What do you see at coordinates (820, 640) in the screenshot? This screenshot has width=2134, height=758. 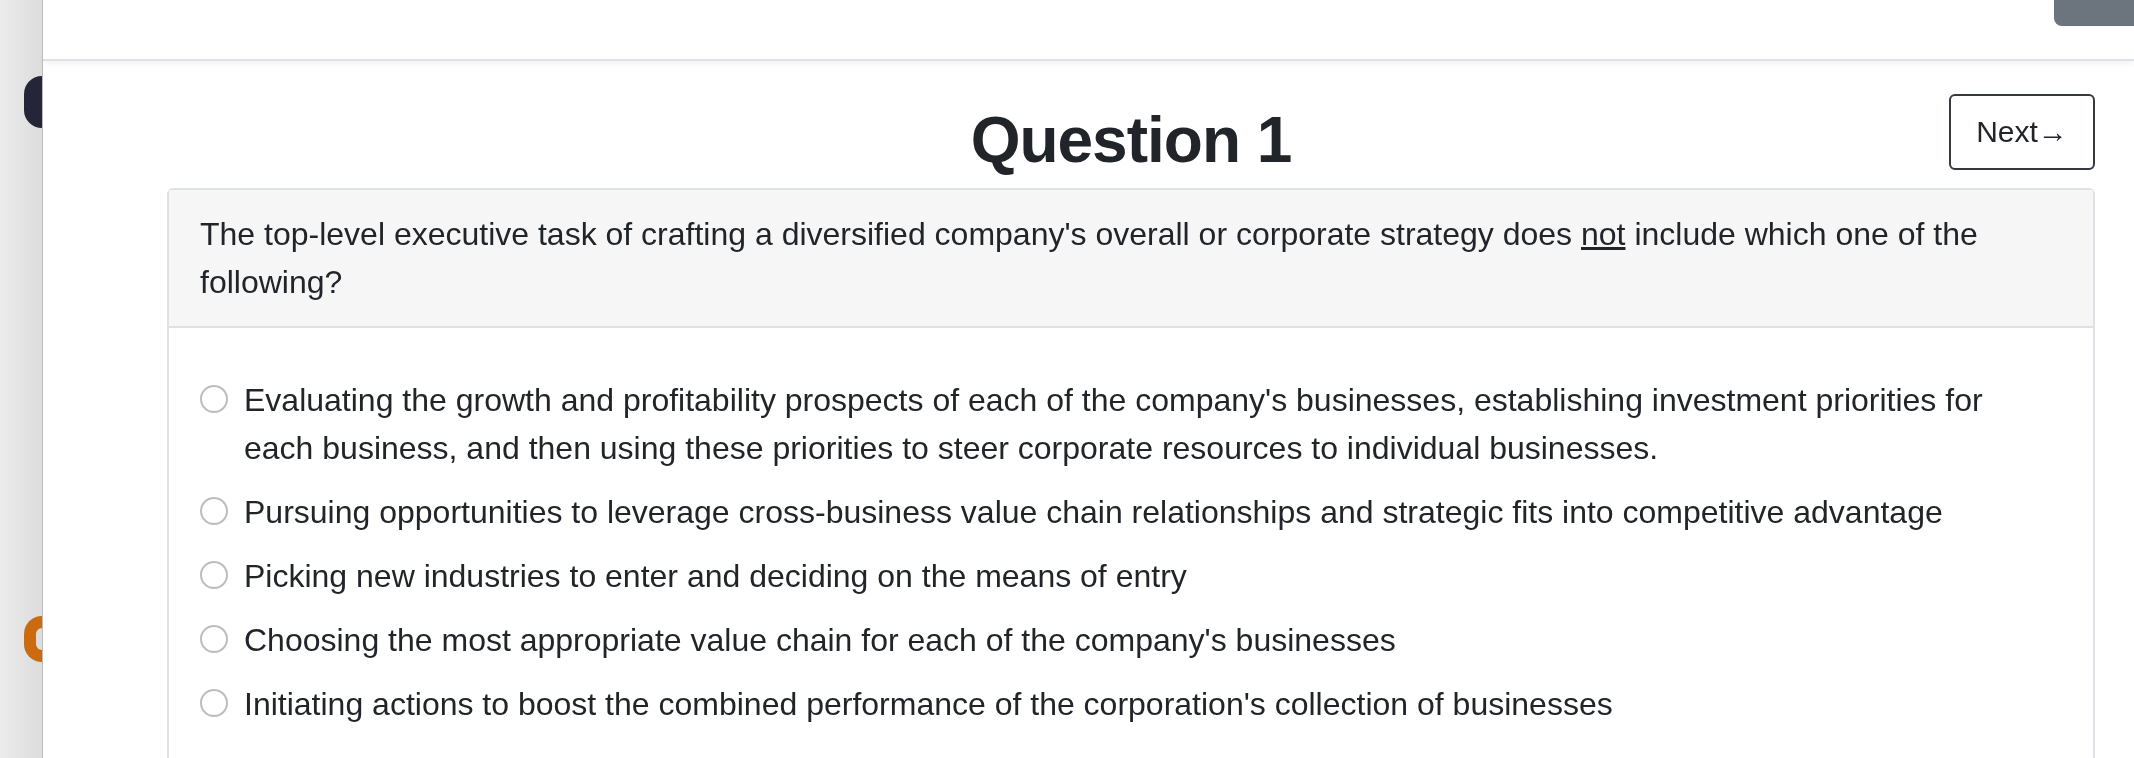 I see `answer-option: Choosing the most appropriate value chain for each of the company's businesses` at bounding box center [820, 640].